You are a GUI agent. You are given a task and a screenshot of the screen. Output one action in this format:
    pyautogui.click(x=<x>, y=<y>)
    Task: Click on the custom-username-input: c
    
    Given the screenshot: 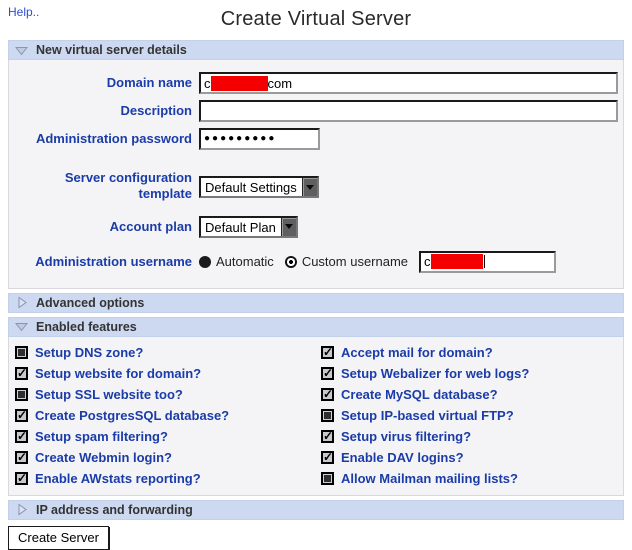 What is the action you would take?
    pyautogui.click(x=488, y=261)
    